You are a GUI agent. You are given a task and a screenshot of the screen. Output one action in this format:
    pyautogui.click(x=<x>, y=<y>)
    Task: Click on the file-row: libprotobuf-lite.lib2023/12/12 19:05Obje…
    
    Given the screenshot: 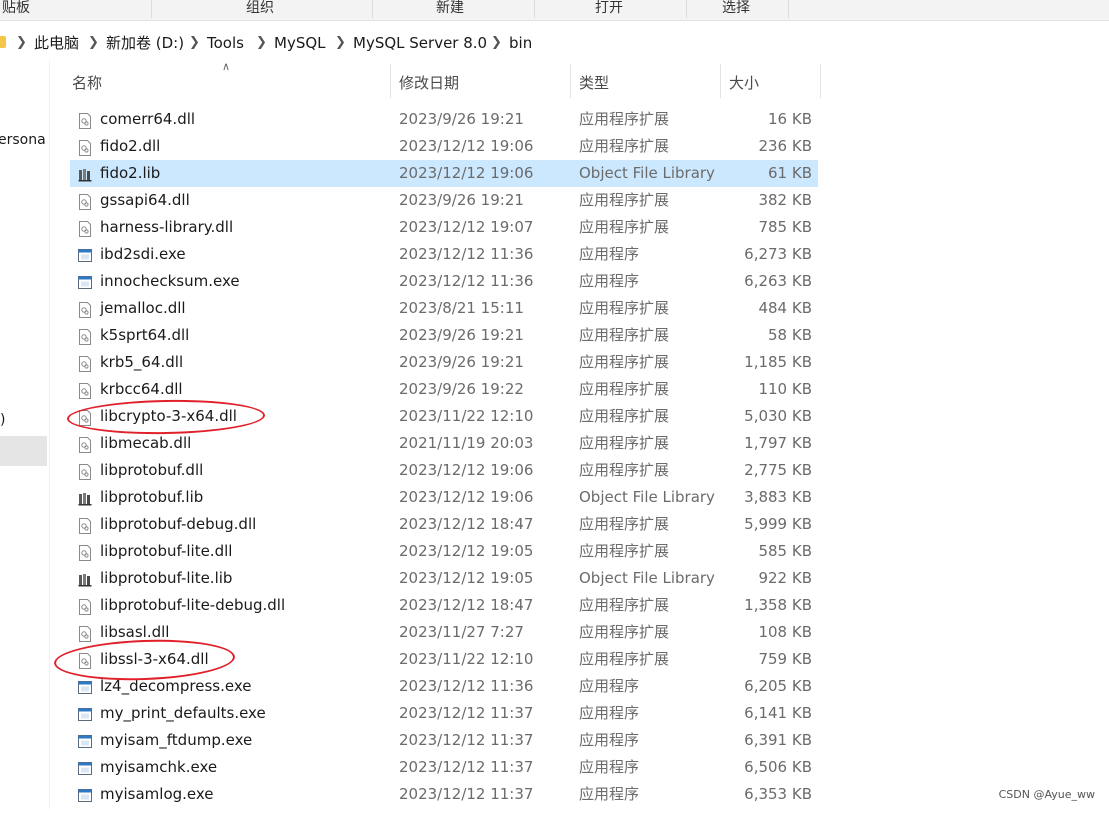 What is the action you would take?
    pyautogui.click(x=444, y=578)
    